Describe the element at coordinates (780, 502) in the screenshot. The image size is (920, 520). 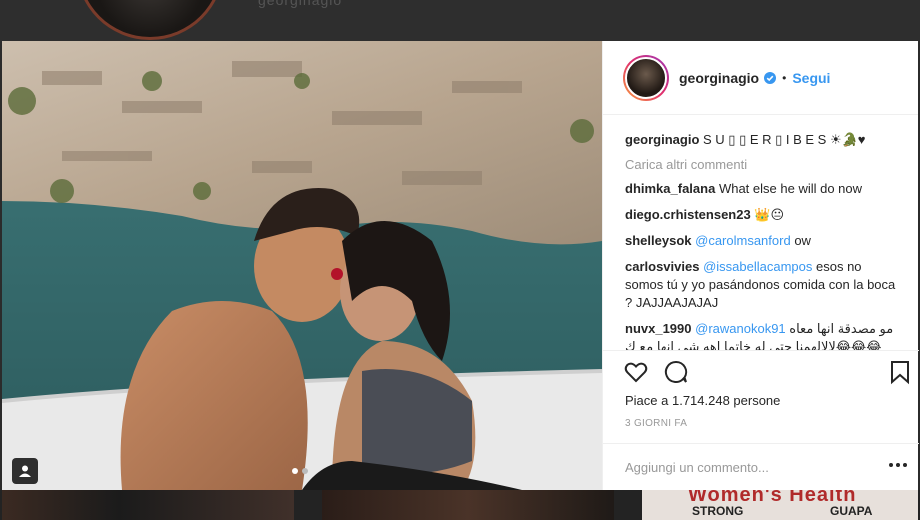
I see `grid-thumbnail: Women's Health STRONG GUAPA` at that location.